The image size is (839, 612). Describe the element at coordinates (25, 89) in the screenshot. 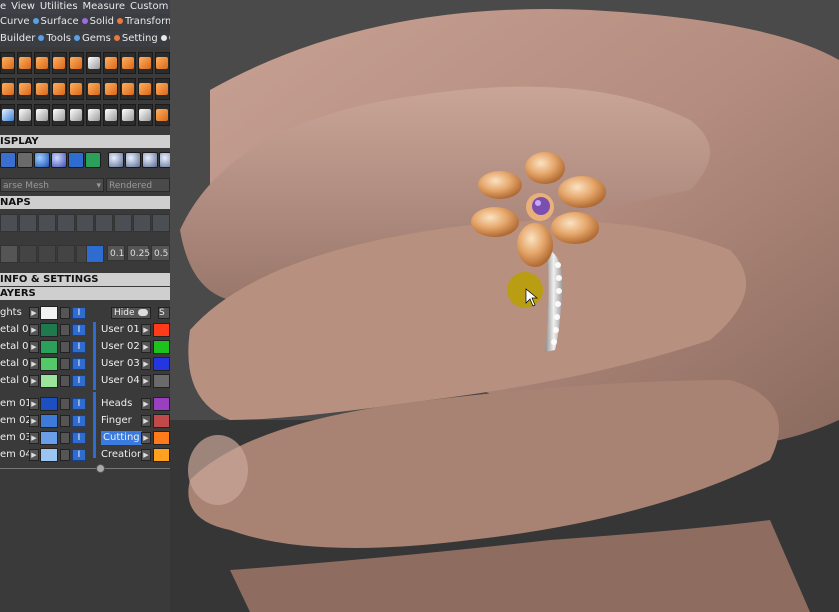

I see `tool-2-1-icon` at that location.